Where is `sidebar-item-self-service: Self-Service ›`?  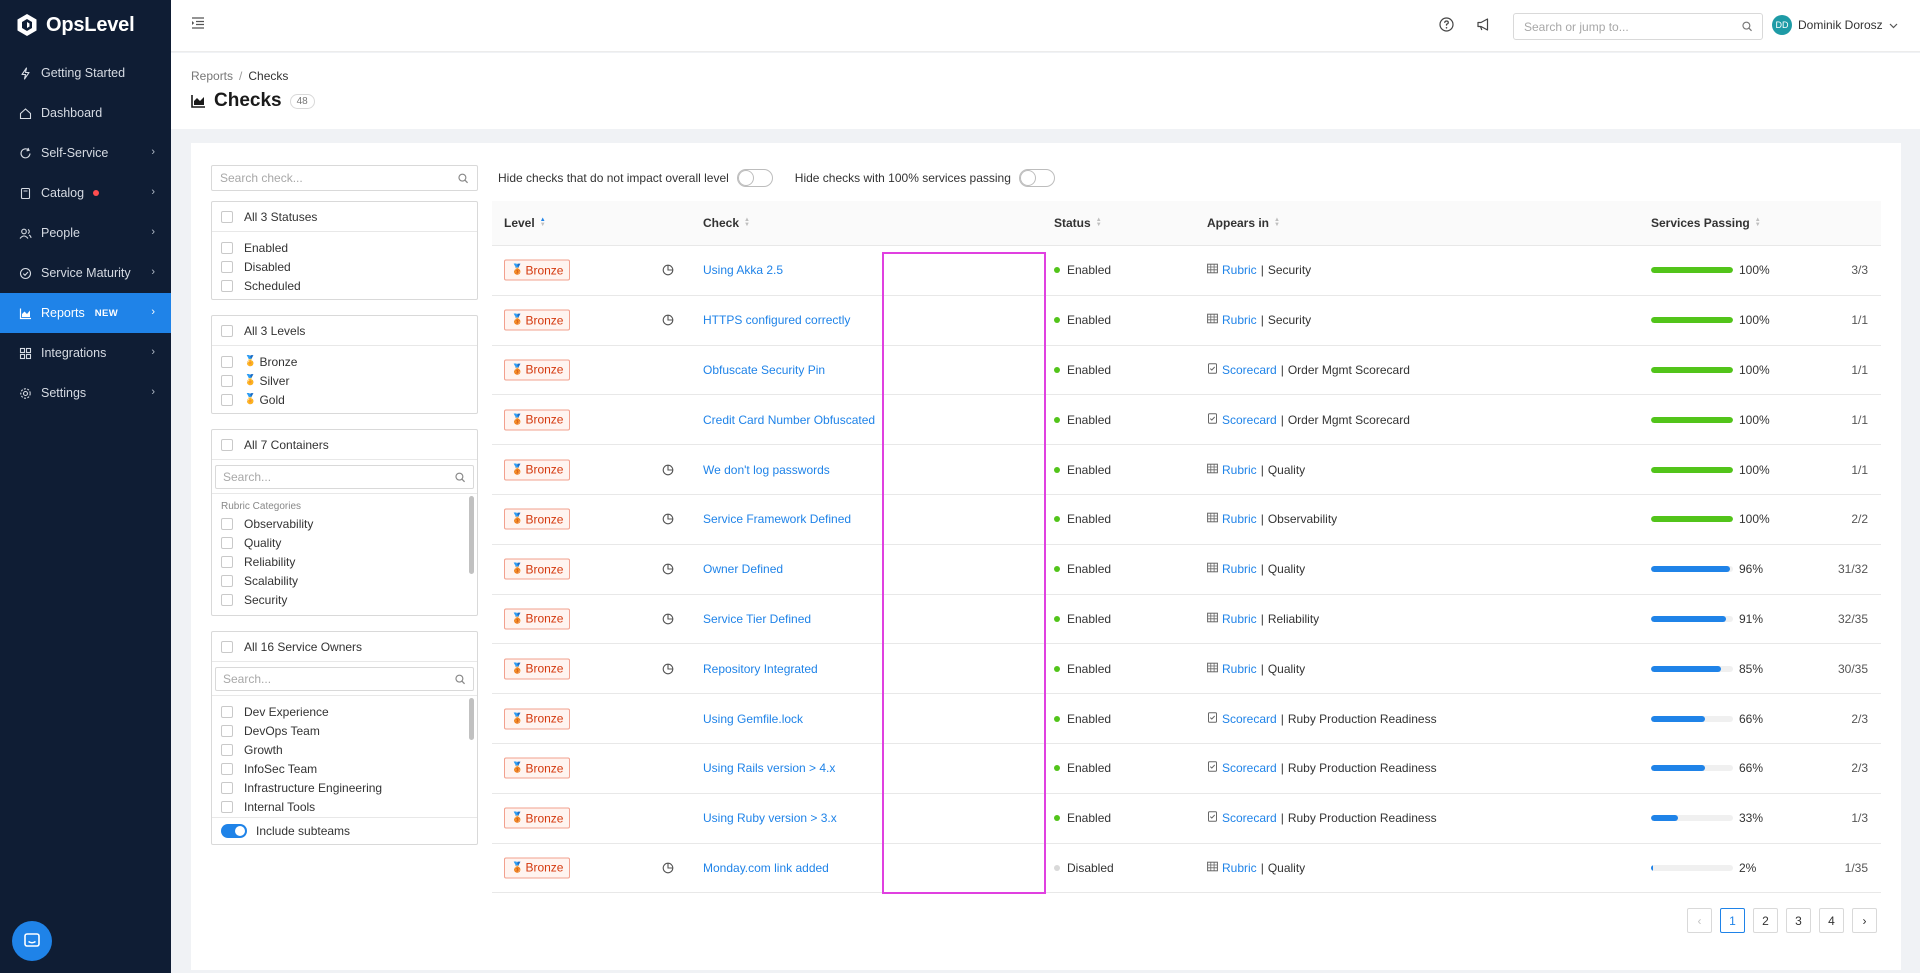 sidebar-item-self-service: Self-Service › is located at coordinates (85, 153).